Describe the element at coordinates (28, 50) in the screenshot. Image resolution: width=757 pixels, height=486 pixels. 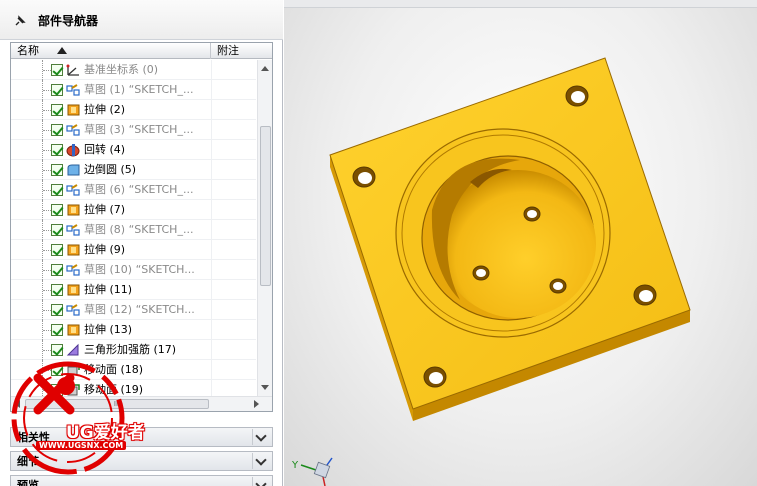
I see `column-name-label: 名称` at that location.